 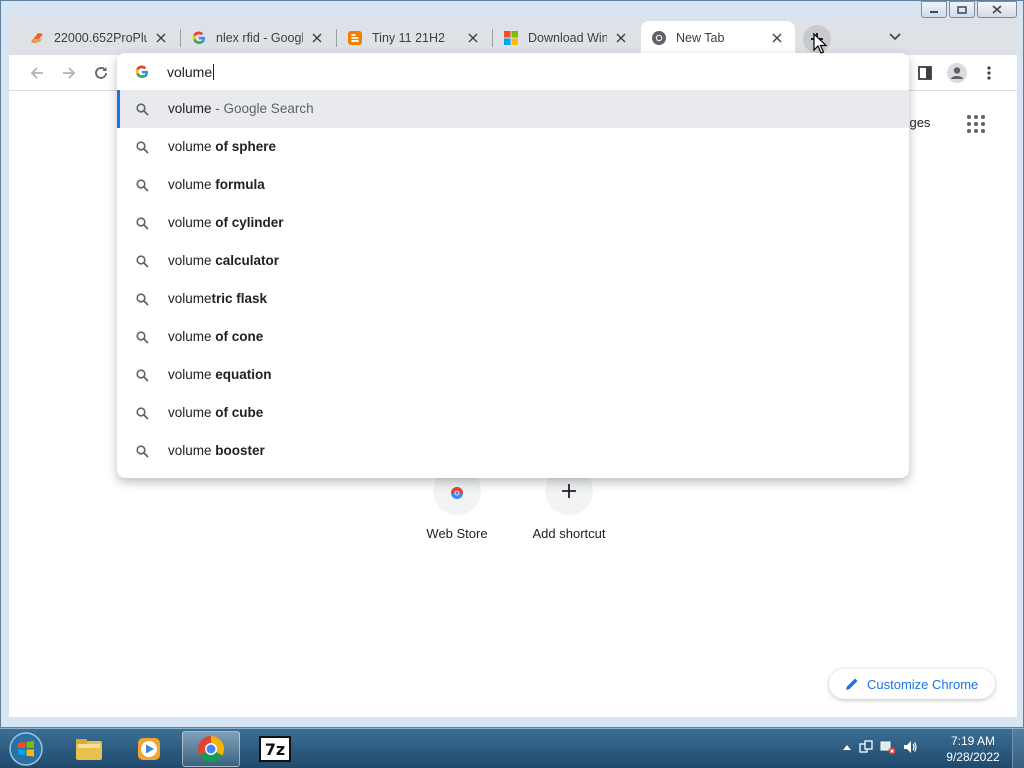 What do you see at coordinates (513, 413) in the screenshot?
I see `suggestion-item: volume of cube` at bounding box center [513, 413].